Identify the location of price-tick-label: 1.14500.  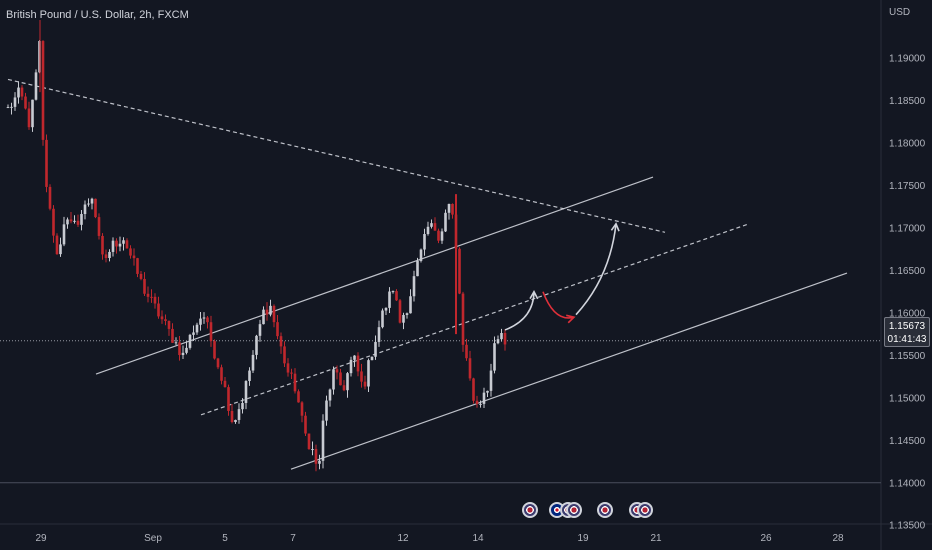
(907, 441).